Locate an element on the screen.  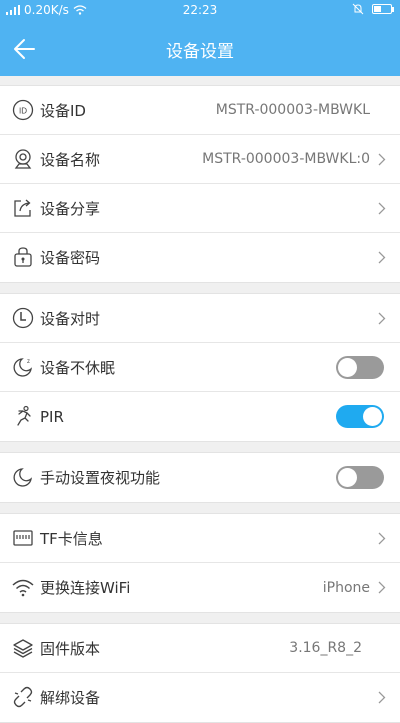
sd-card-icon is located at coordinates (23, 538).